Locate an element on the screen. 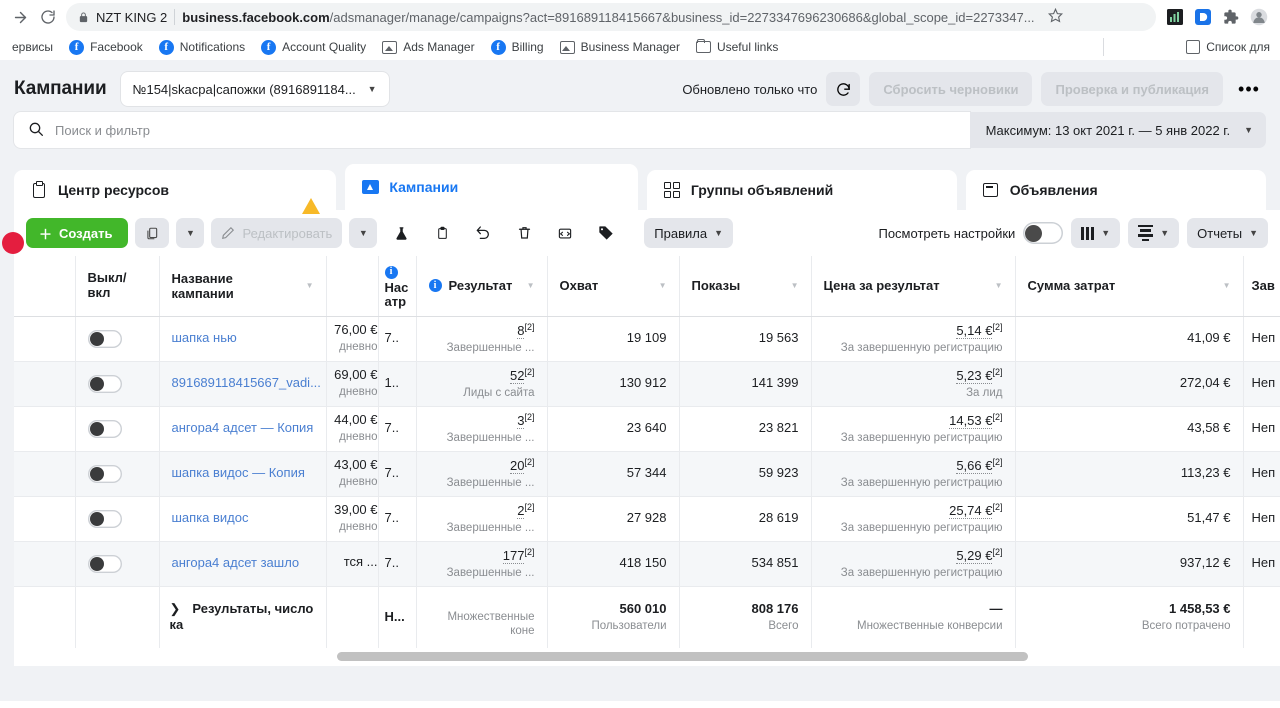  ad-account-selector: №154|skacpa|сапожки (8916891184... ▼ is located at coordinates (254, 89).